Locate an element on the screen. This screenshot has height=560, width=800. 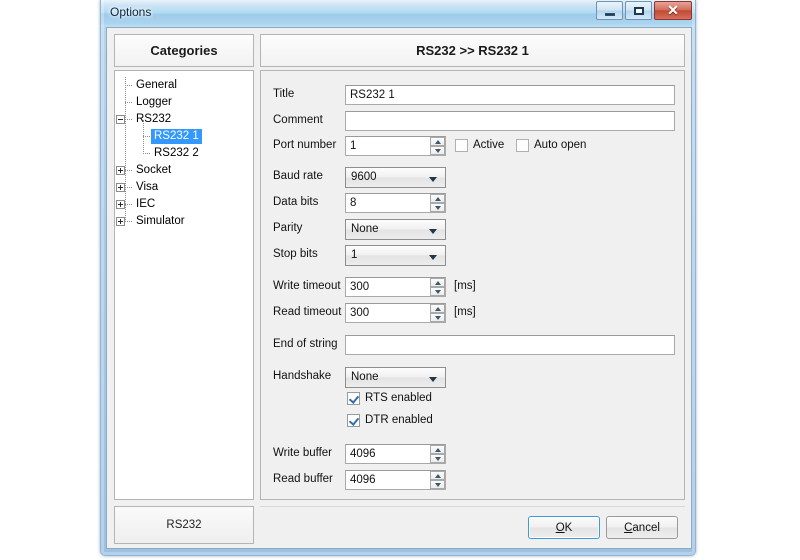
tree-item-label: RS232 2 is located at coordinates (176, 153).